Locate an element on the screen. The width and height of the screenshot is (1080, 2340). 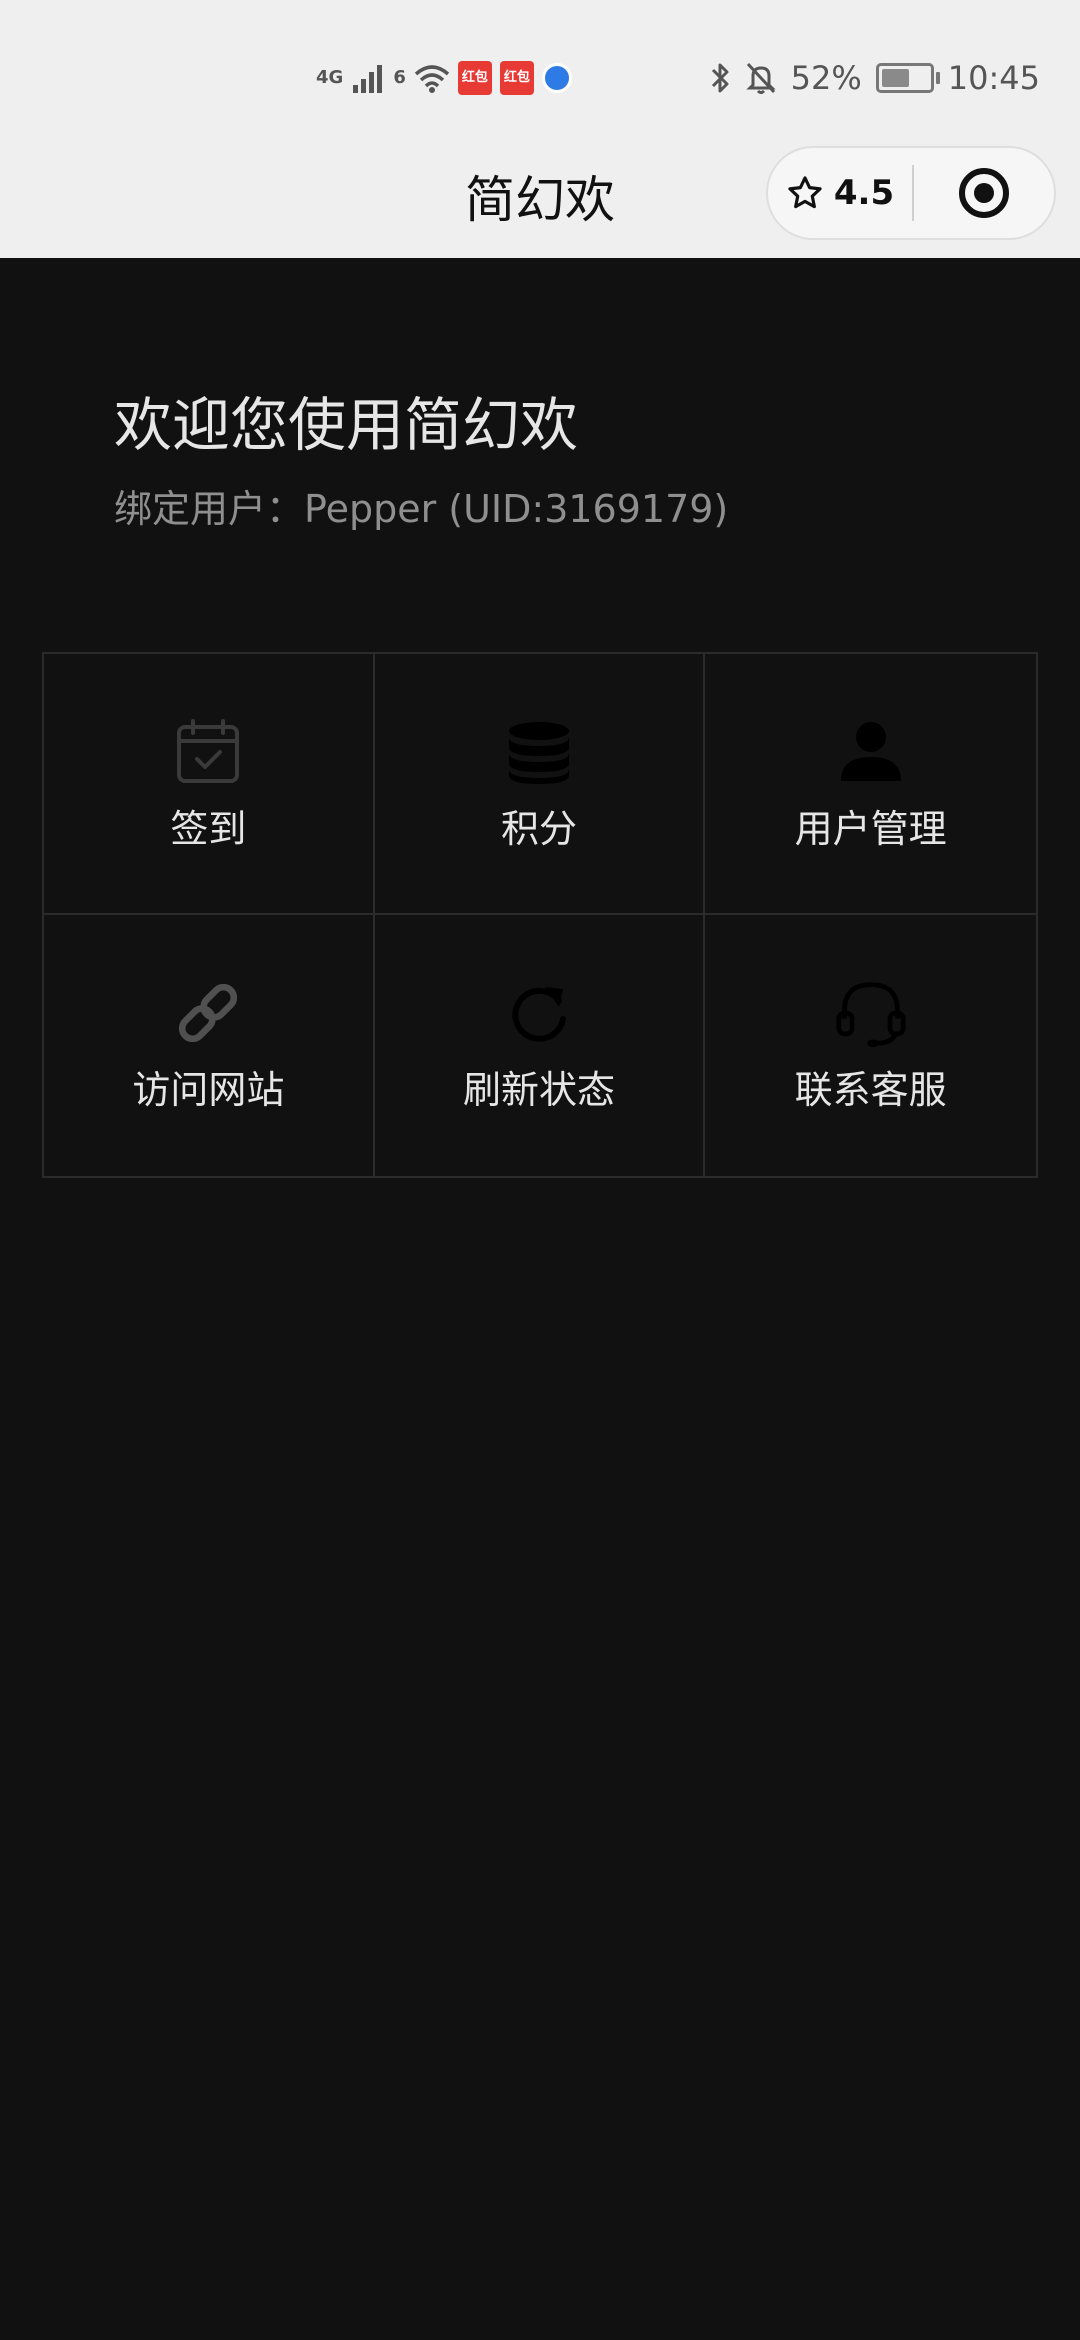
status-right-icons: 52% 10:45 is located at coordinates (874, 78).